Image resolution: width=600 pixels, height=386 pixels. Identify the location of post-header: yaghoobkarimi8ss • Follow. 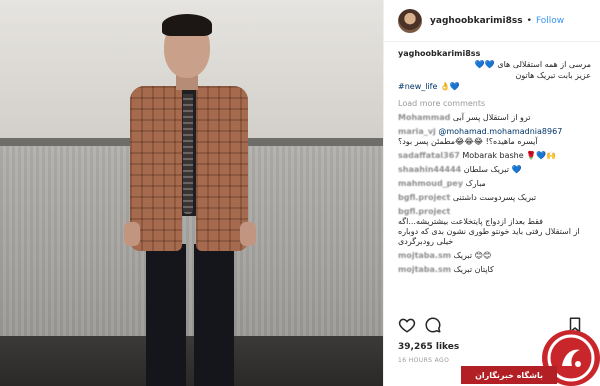
(492, 21).